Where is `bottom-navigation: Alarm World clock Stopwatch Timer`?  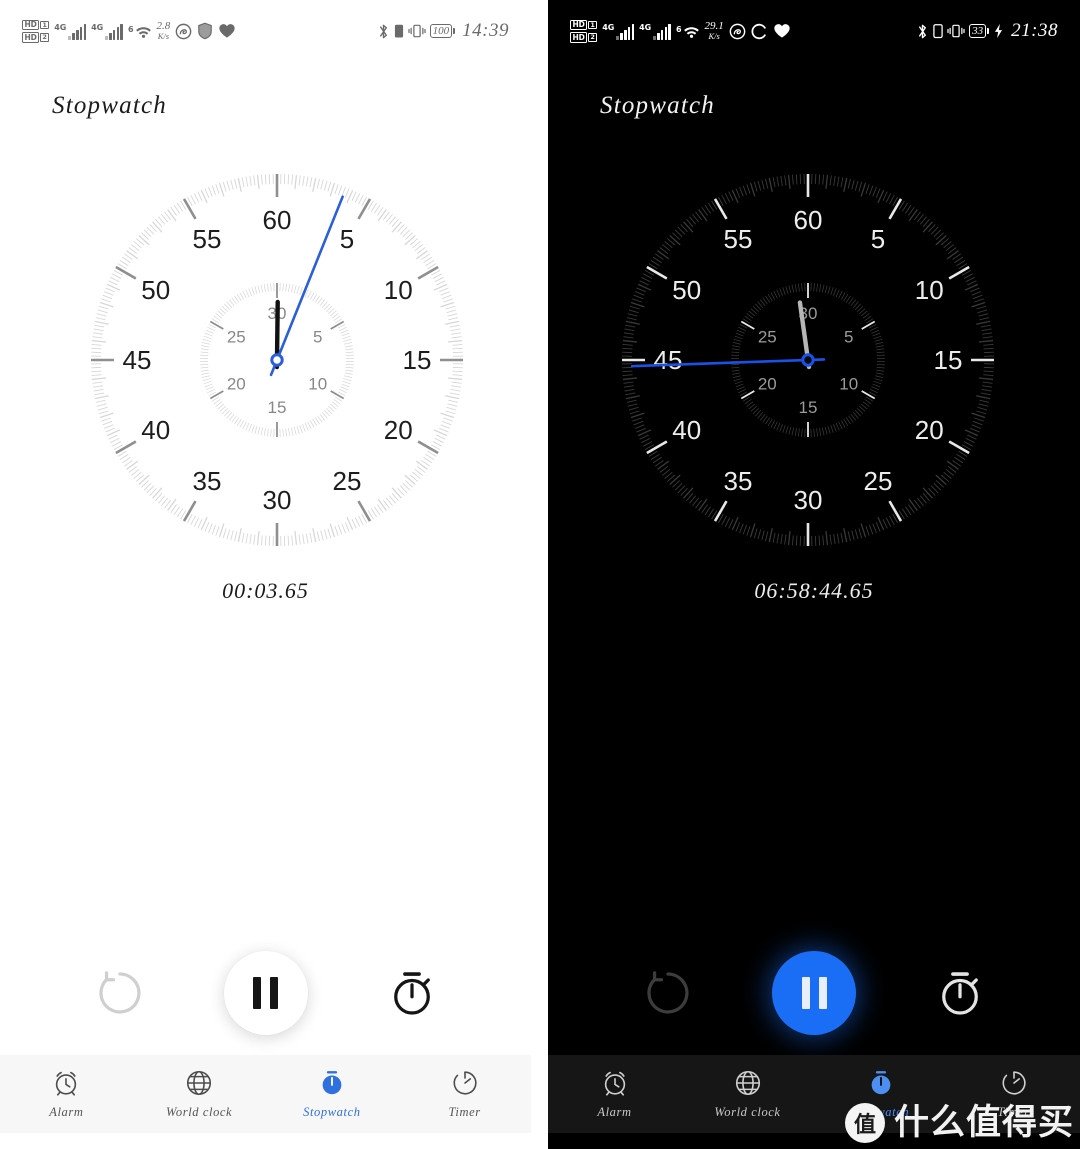 bottom-navigation: Alarm World clock Stopwatch Timer is located at coordinates (265, 1094).